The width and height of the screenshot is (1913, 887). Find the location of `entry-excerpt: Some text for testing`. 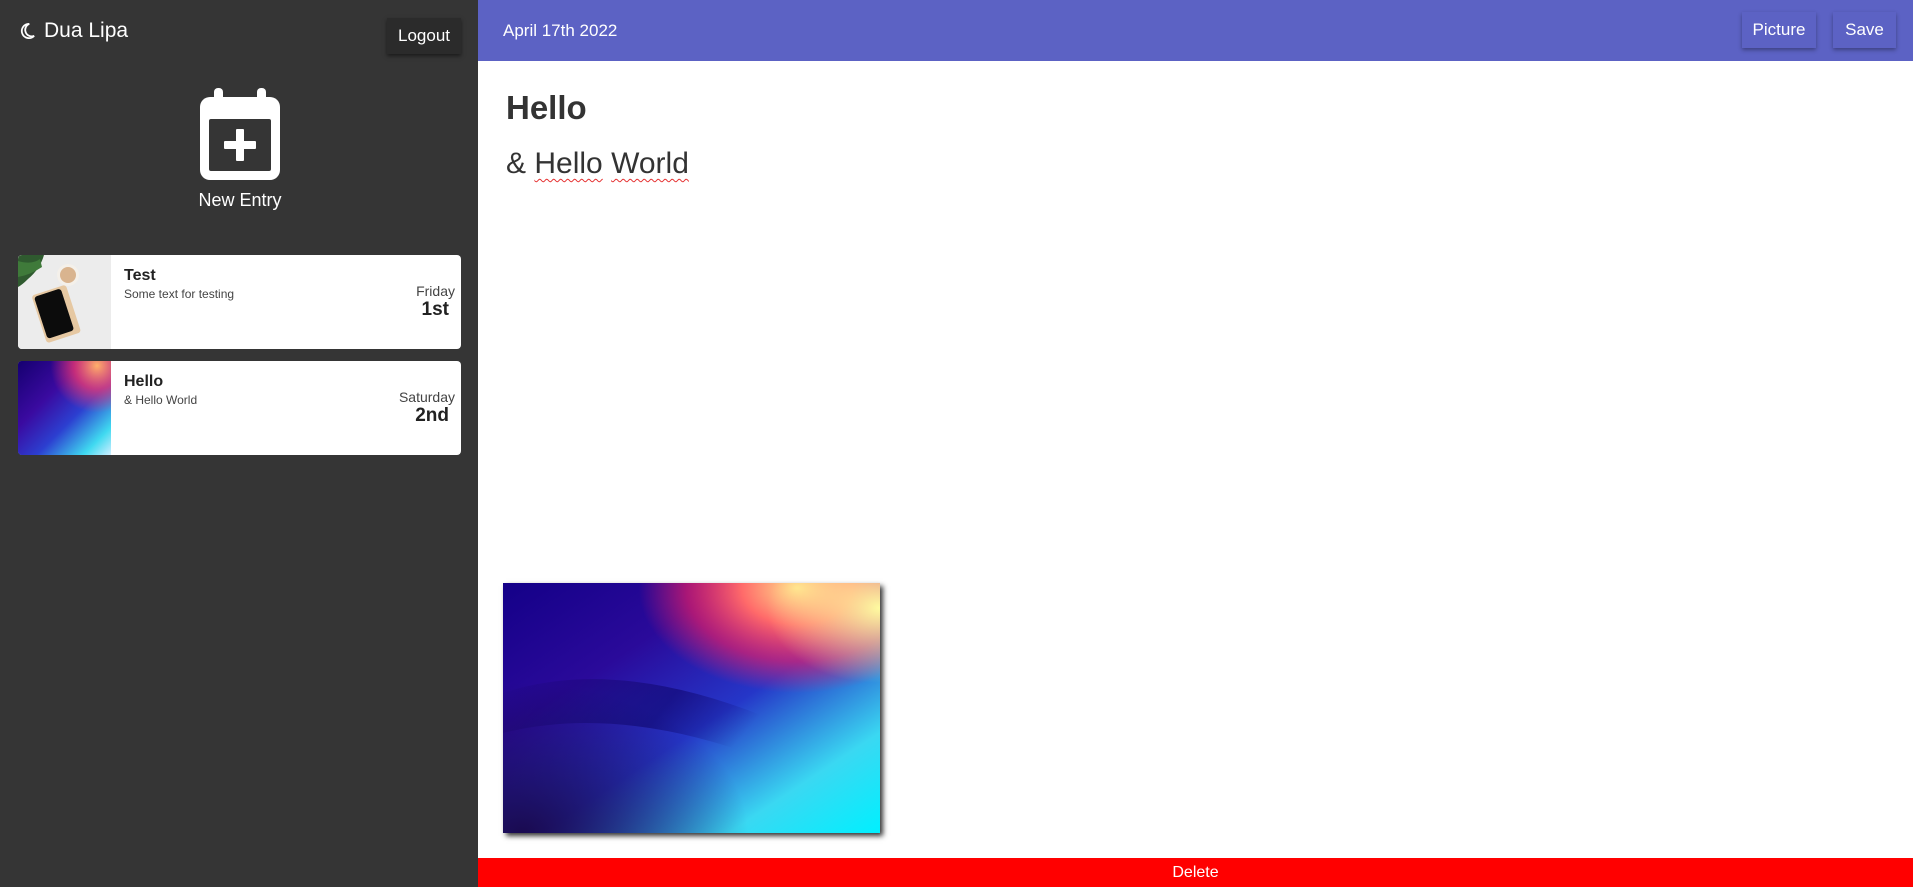

entry-excerpt: Some text for testing is located at coordinates (179, 294).